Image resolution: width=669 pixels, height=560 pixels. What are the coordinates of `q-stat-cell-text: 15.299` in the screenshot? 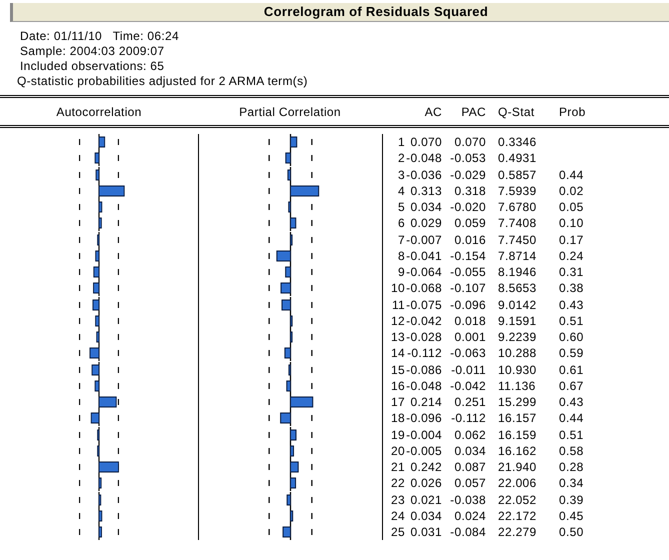 It's located at (517, 402).